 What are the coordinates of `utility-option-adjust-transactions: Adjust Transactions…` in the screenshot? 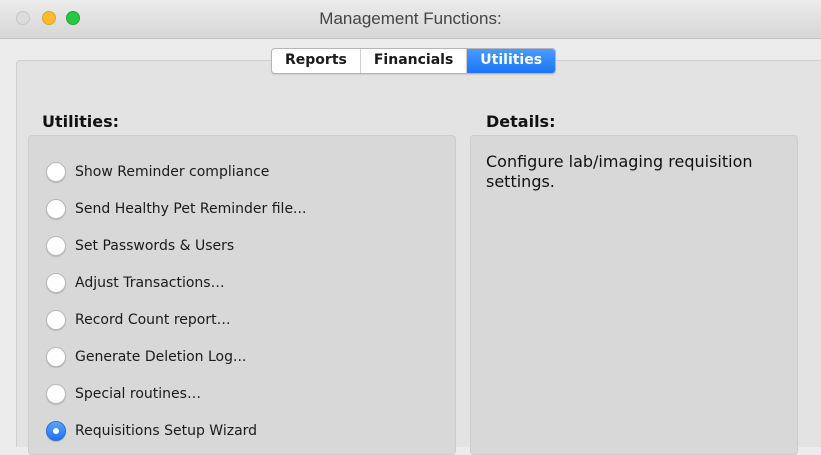 It's located at (176, 282).